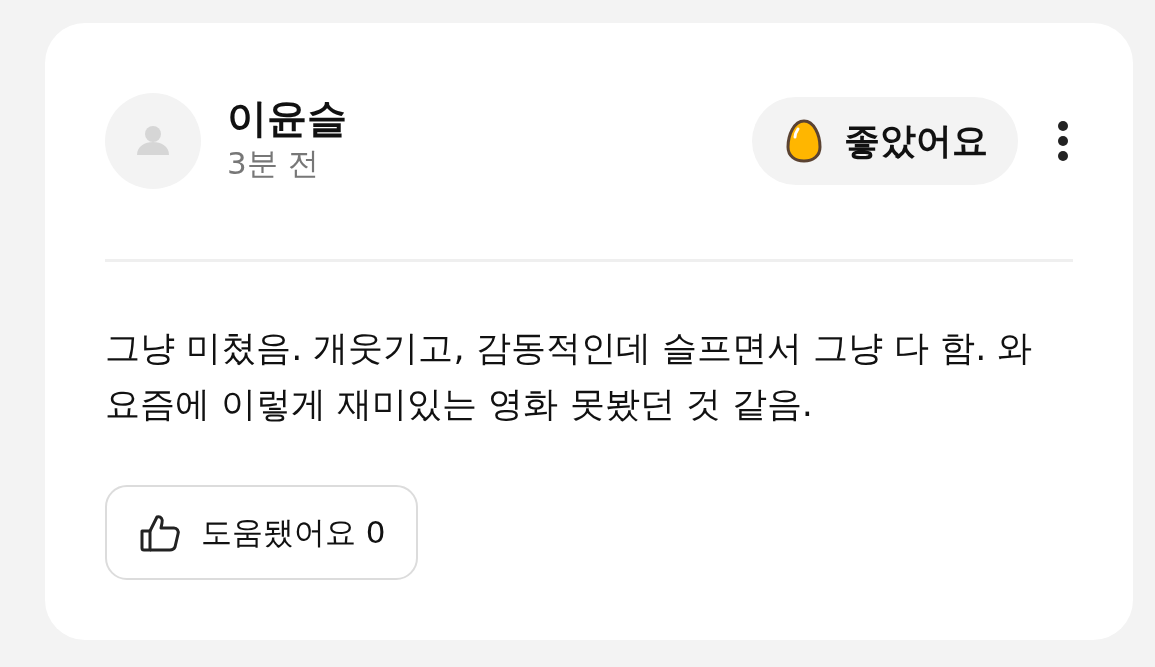 This screenshot has height=667, width=1155. What do you see at coordinates (1063, 141) in the screenshot?
I see `more-menu-button` at bounding box center [1063, 141].